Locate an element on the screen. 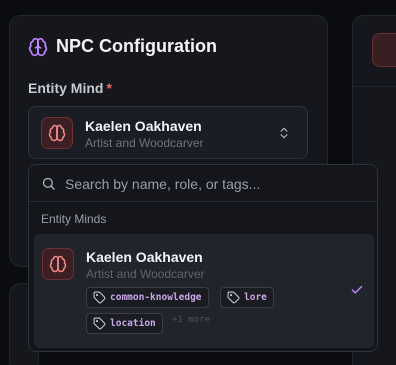  tag-badge: common-knowledge is located at coordinates (147, 297).